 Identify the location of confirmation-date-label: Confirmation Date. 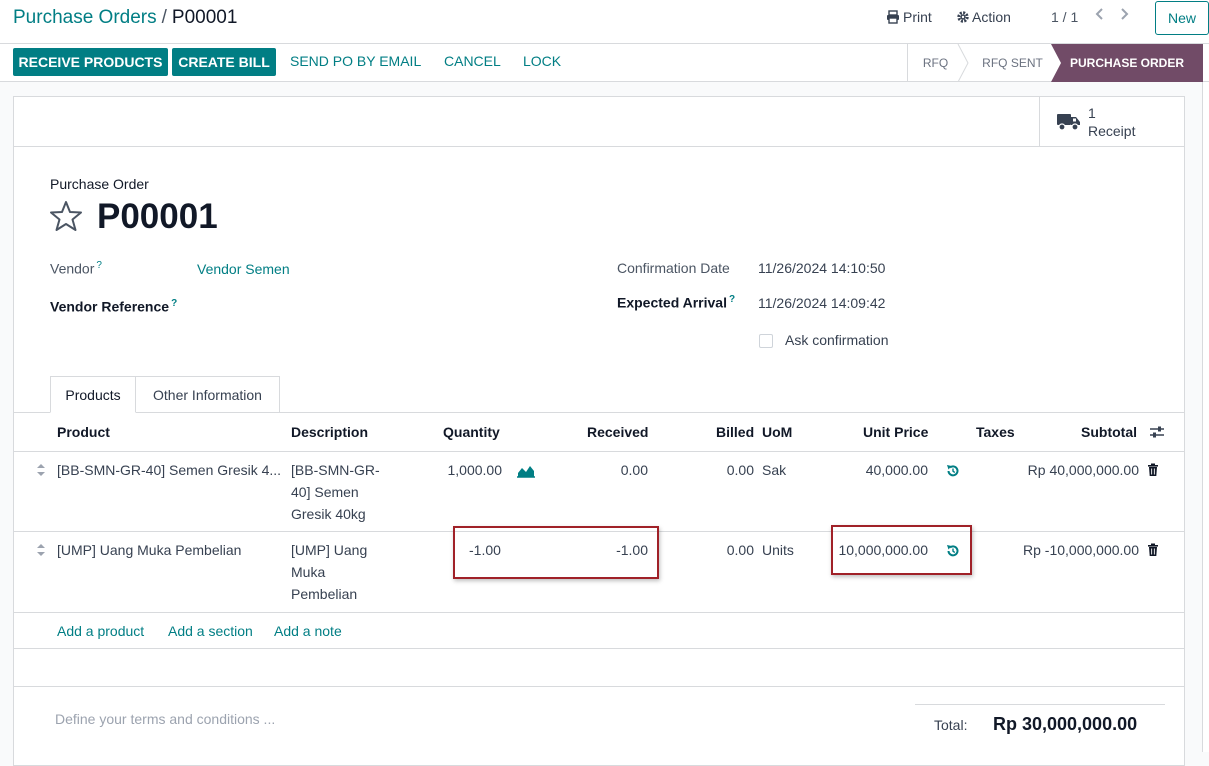
(673, 268).